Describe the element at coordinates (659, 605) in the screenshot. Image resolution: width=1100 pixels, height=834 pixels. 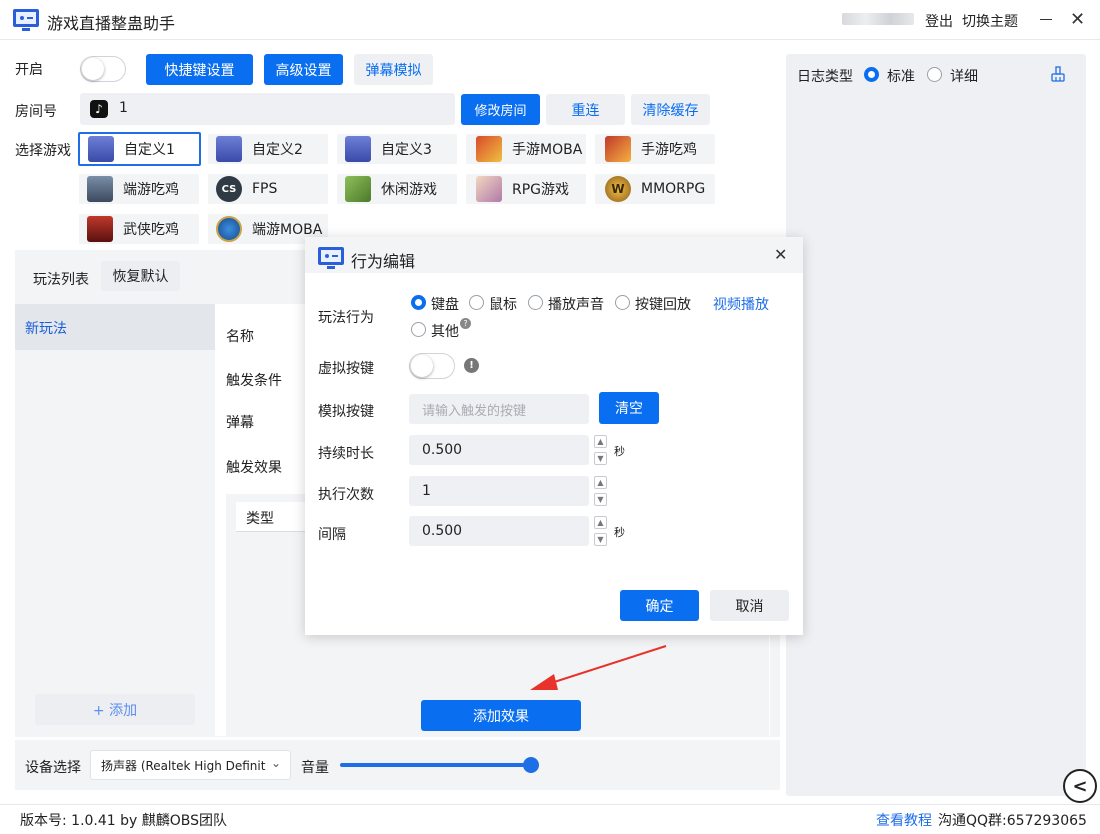
I see `ok-button: 确定` at that location.